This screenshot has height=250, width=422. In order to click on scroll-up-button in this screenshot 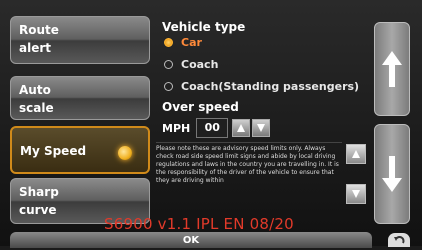, I will do `click(392, 69)`.